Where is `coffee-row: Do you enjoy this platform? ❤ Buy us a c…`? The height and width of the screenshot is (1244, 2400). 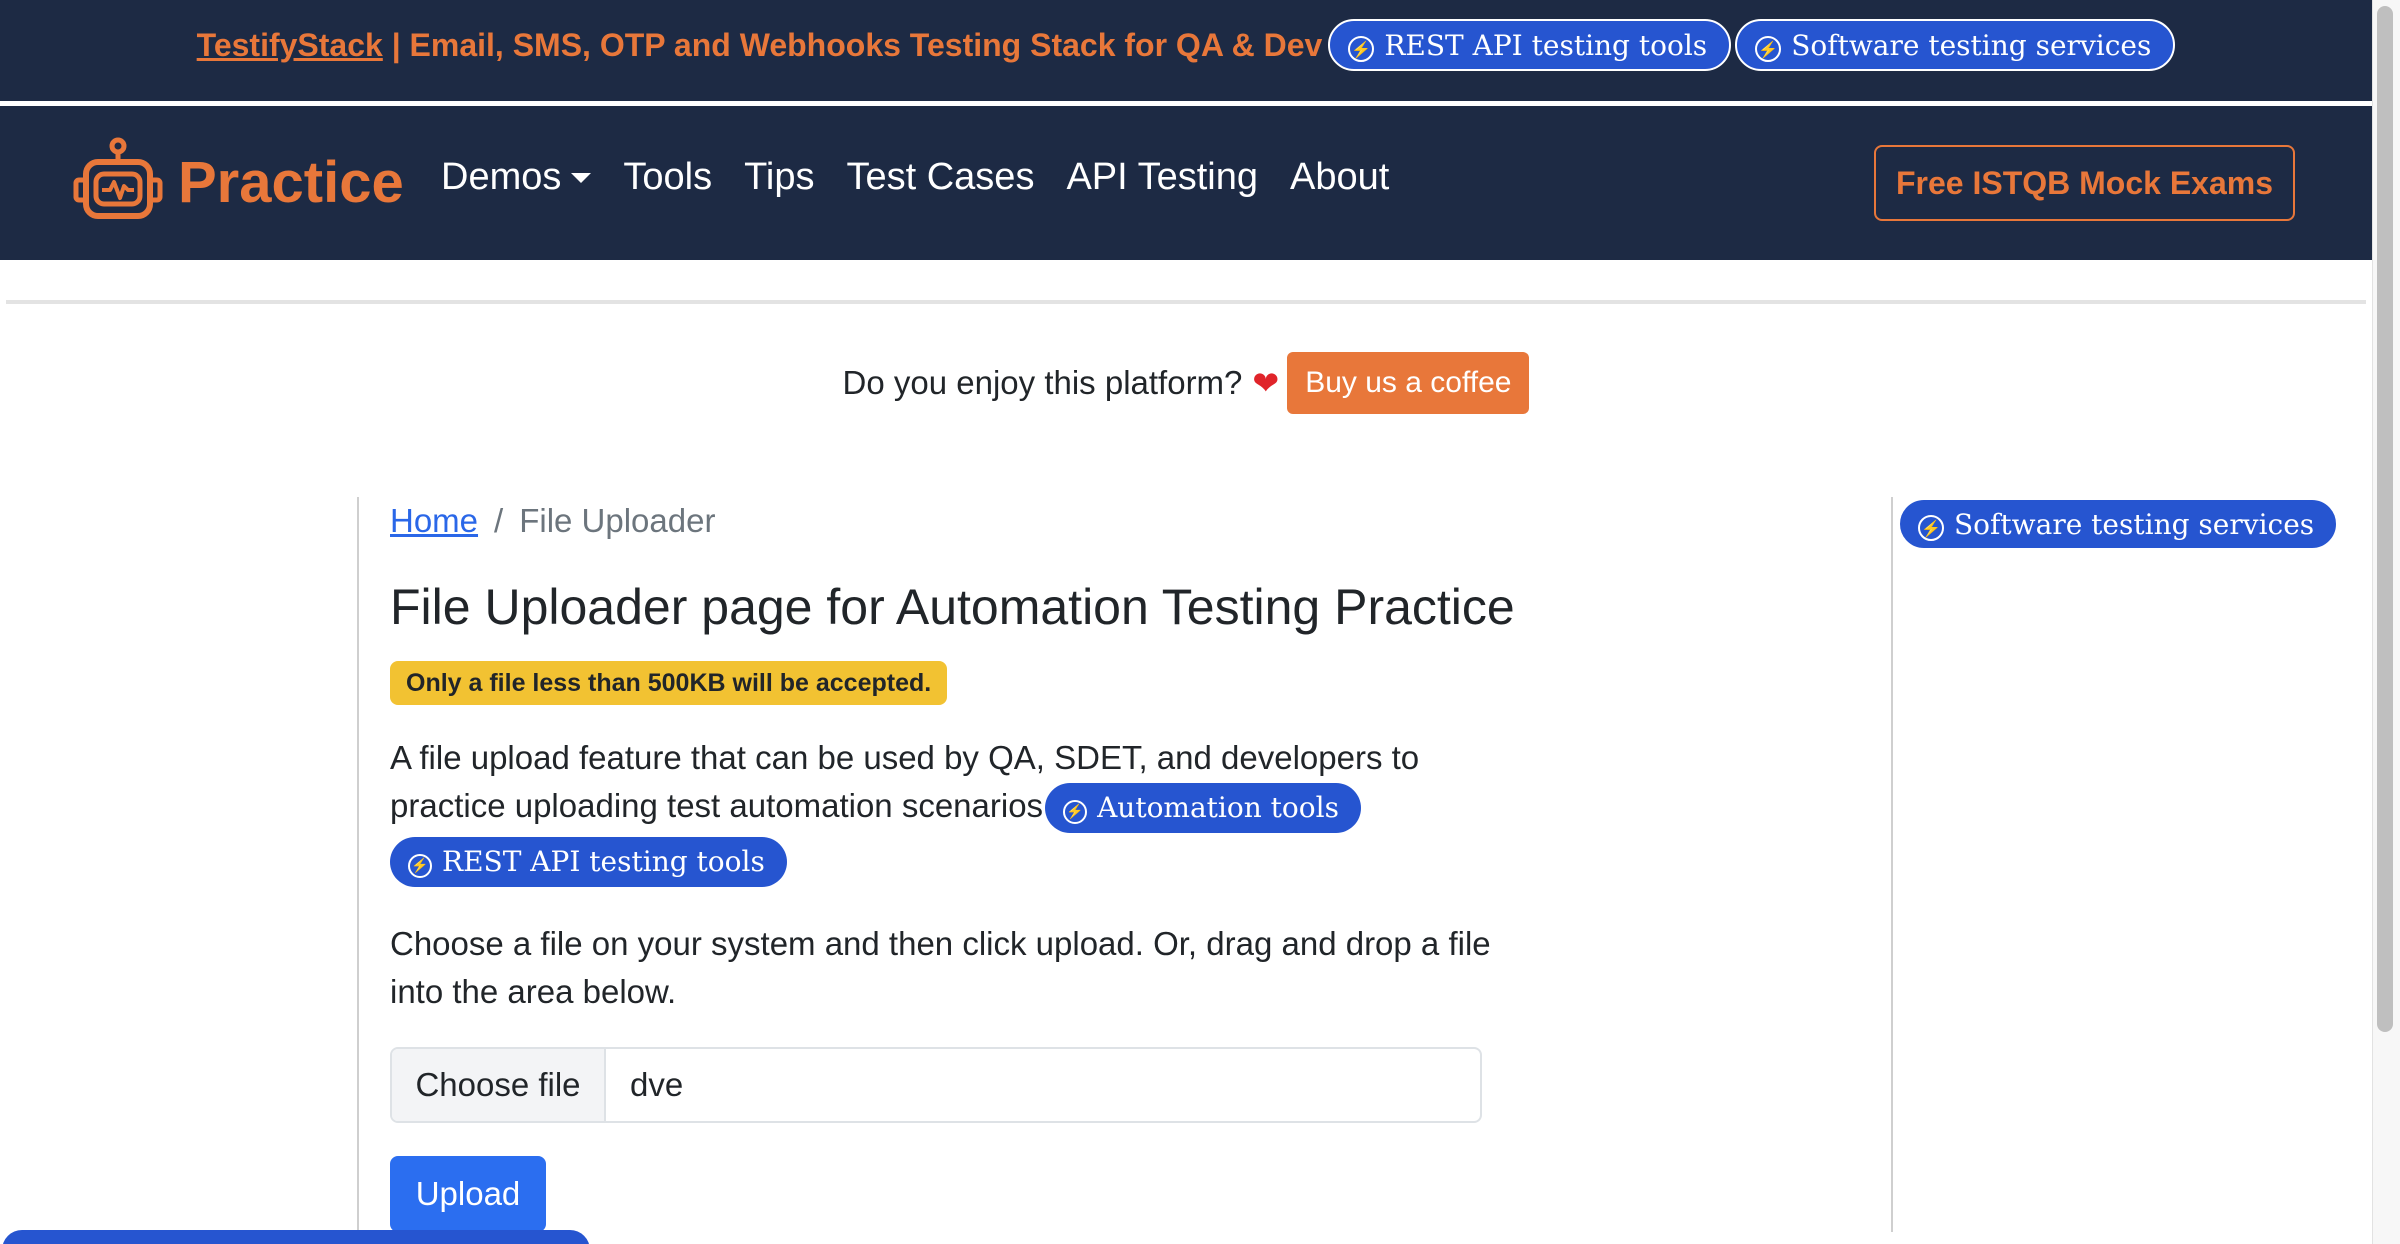 coffee-row: Do you enjoy this platform? ❤ Buy us a c… is located at coordinates (1186, 383).